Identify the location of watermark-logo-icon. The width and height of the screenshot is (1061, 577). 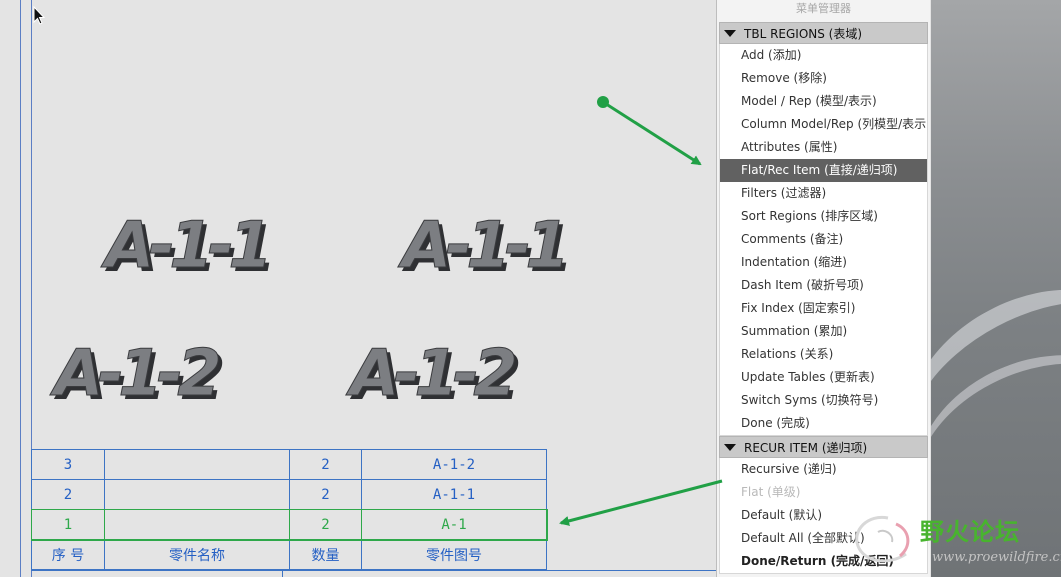
(882, 539).